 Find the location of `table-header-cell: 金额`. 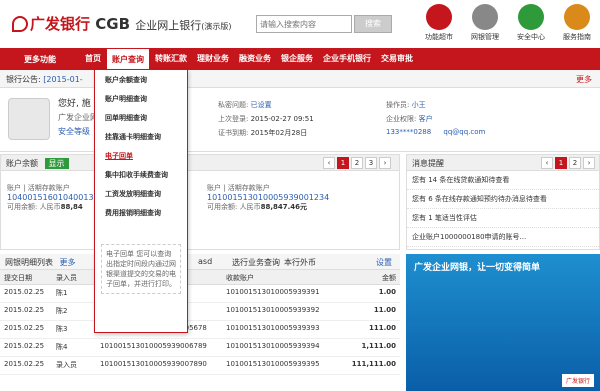

table-header-cell: 金额 is located at coordinates (389, 278).